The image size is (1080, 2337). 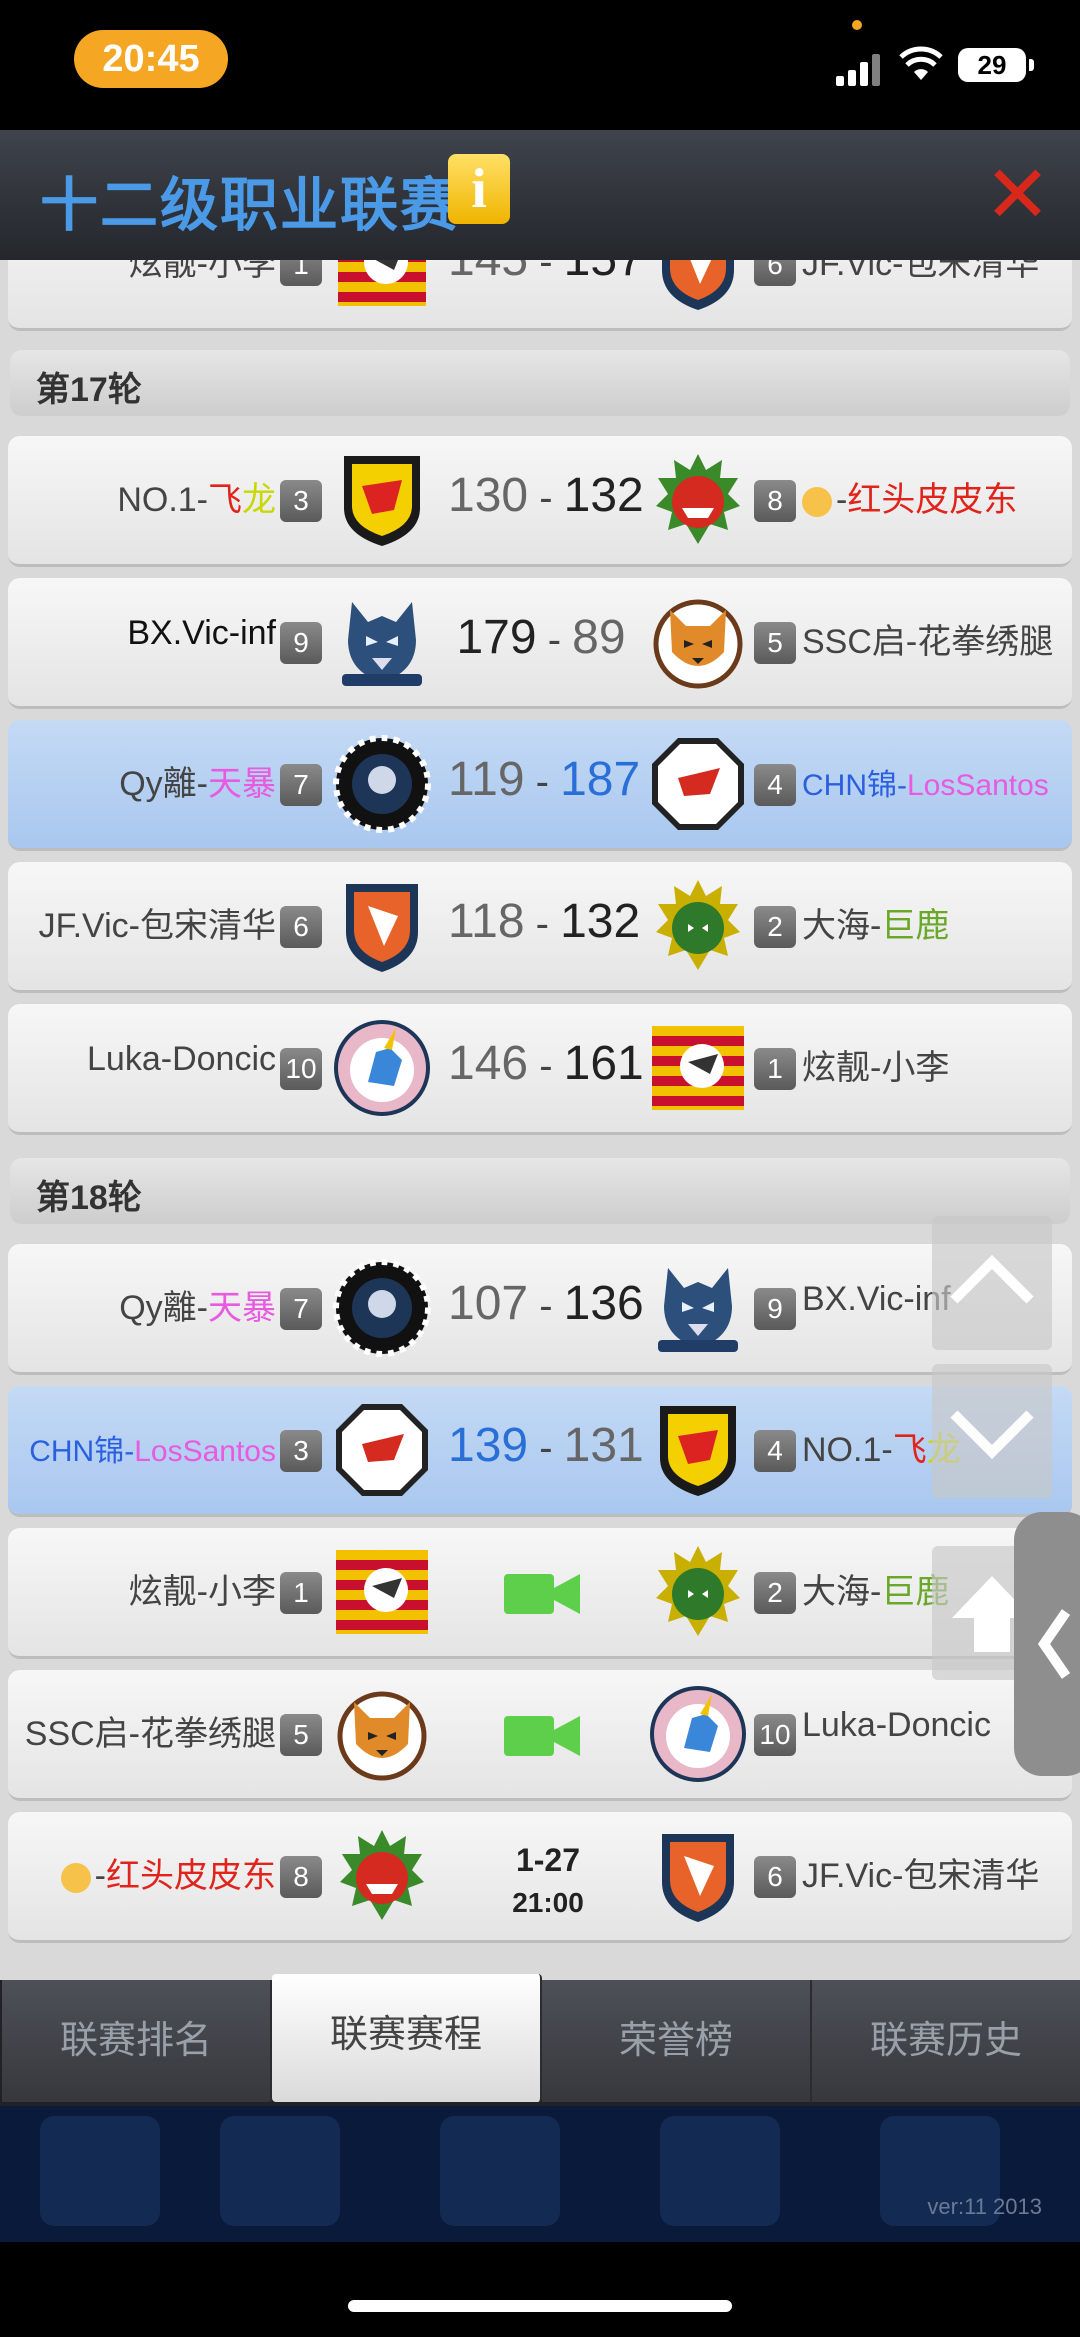 I want to click on left-team-rank: 5, so click(x=301, y=1735).